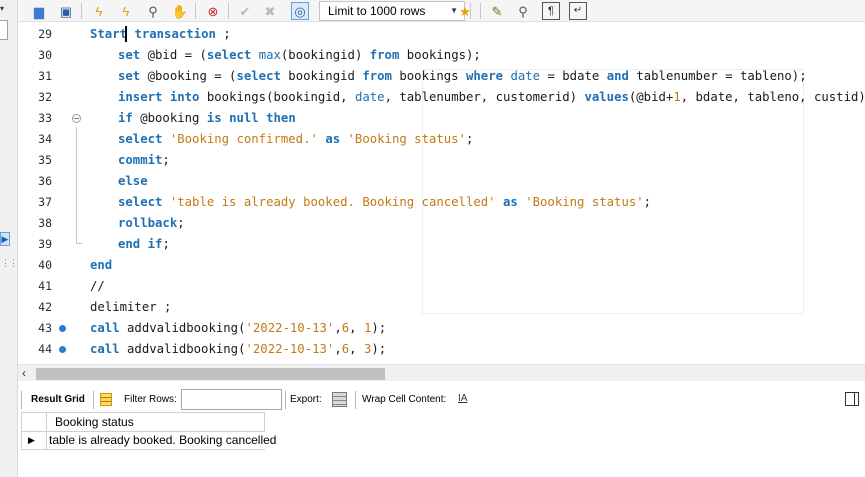 This screenshot has height=477, width=865. I want to click on commit-icon: ✔, so click(245, 11).